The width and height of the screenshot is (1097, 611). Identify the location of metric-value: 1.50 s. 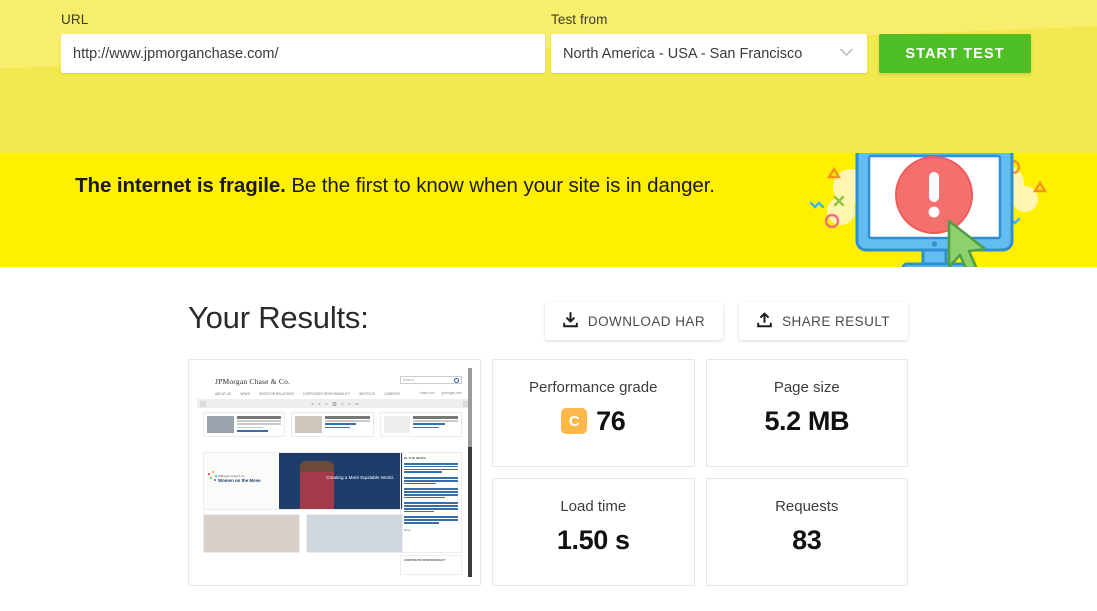
(593, 540).